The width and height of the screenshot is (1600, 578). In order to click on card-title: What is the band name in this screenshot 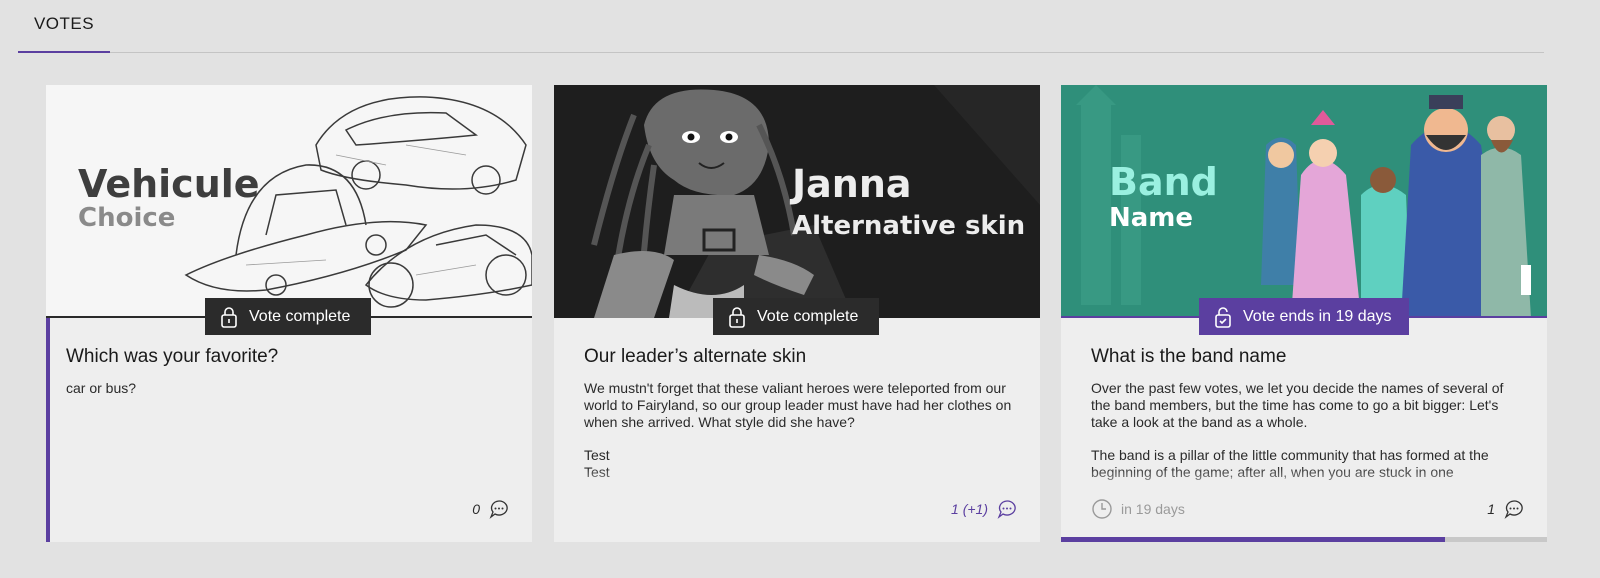, I will do `click(1189, 356)`.